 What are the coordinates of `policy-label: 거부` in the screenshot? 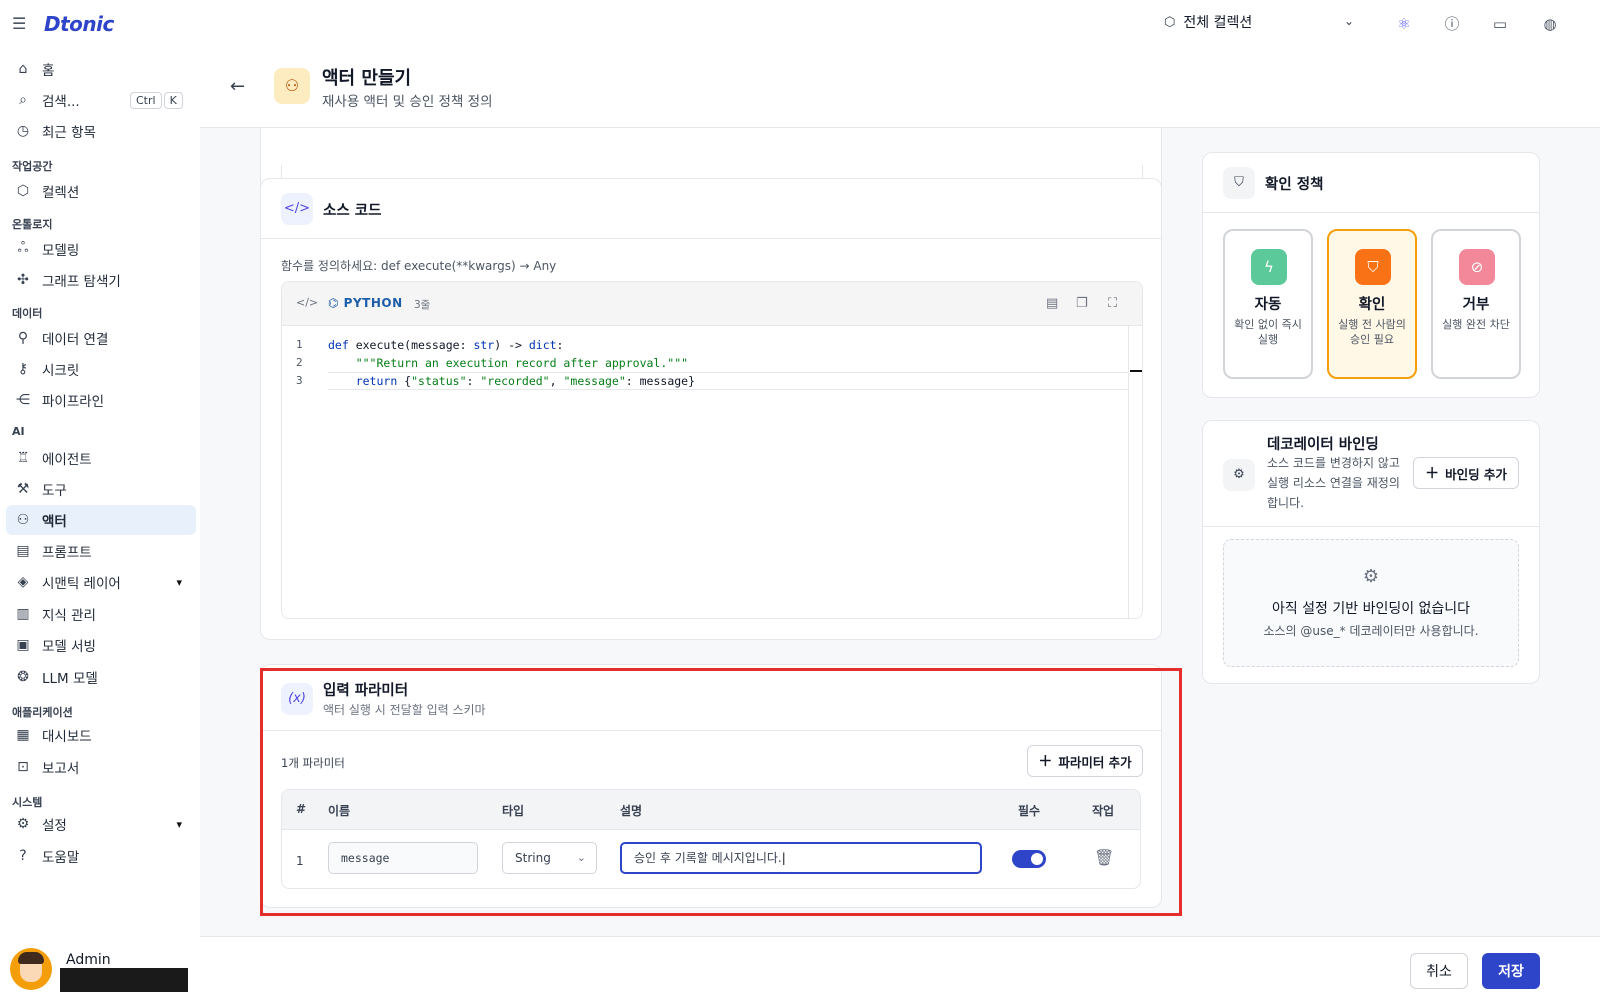 It's located at (1476, 305).